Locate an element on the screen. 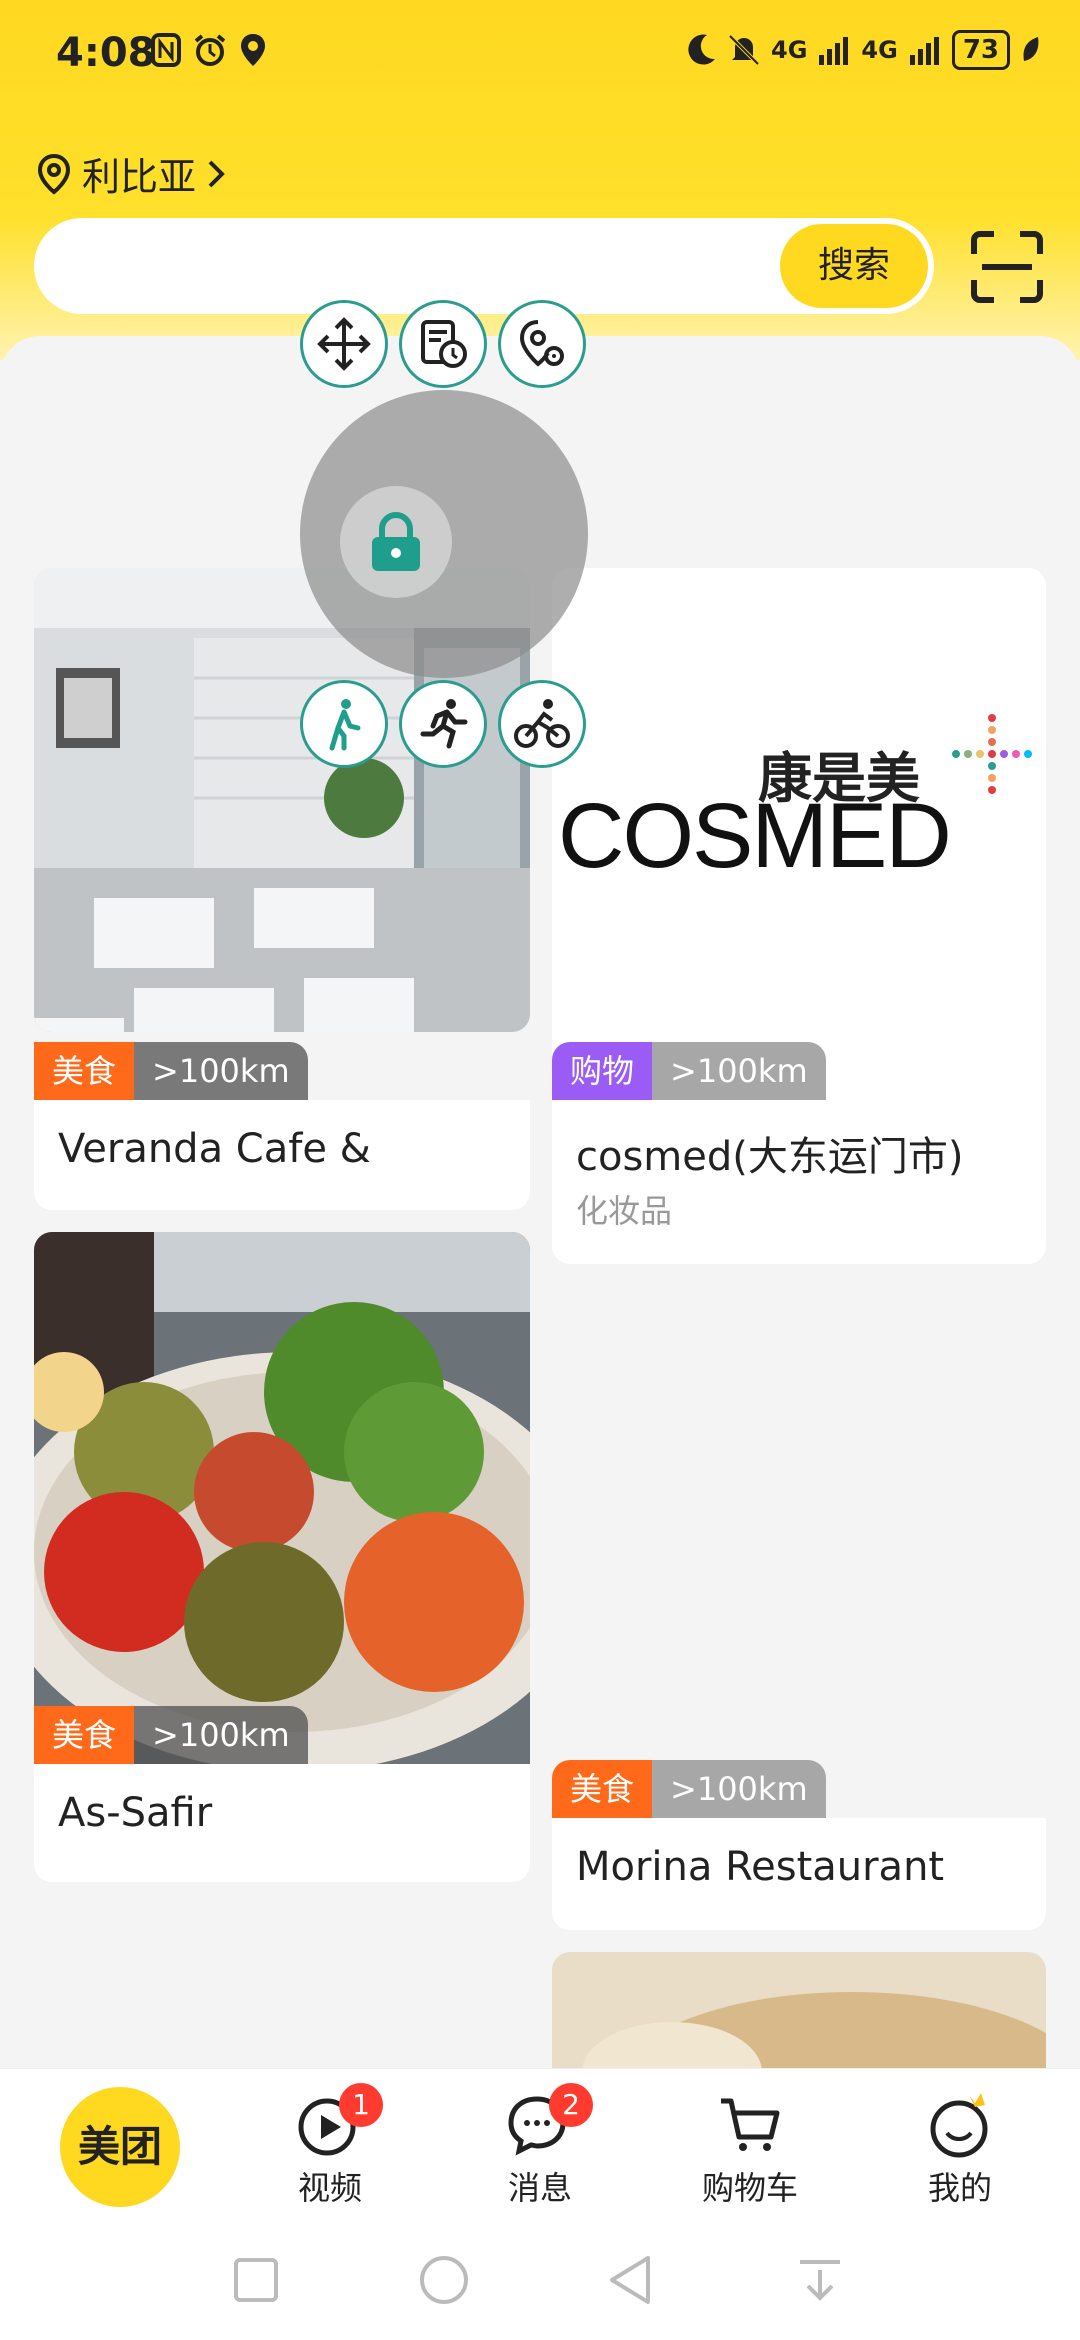  run-mode-button is located at coordinates (443, 724).